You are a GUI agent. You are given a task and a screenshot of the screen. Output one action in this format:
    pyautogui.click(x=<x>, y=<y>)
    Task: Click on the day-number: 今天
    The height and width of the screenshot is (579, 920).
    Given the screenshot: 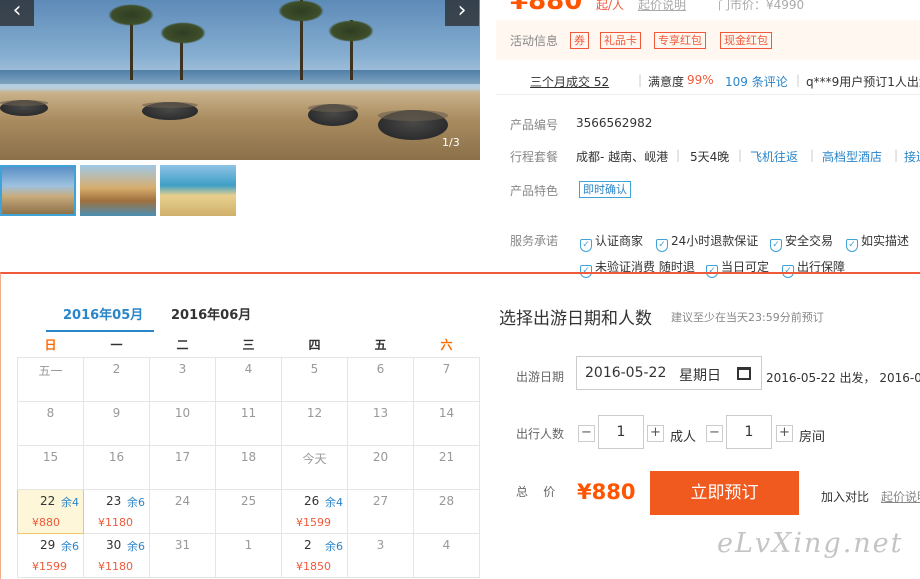 What is the action you would take?
    pyautogui.click(x=314, y=458)
    